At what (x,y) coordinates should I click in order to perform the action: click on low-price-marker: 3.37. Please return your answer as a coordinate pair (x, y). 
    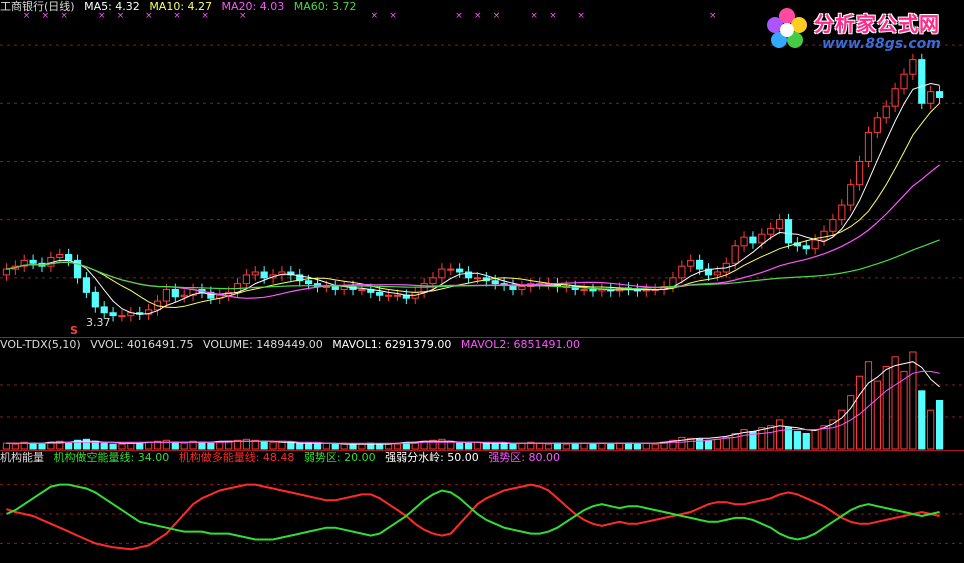
    Looking at the image, I should click on (98, 322).